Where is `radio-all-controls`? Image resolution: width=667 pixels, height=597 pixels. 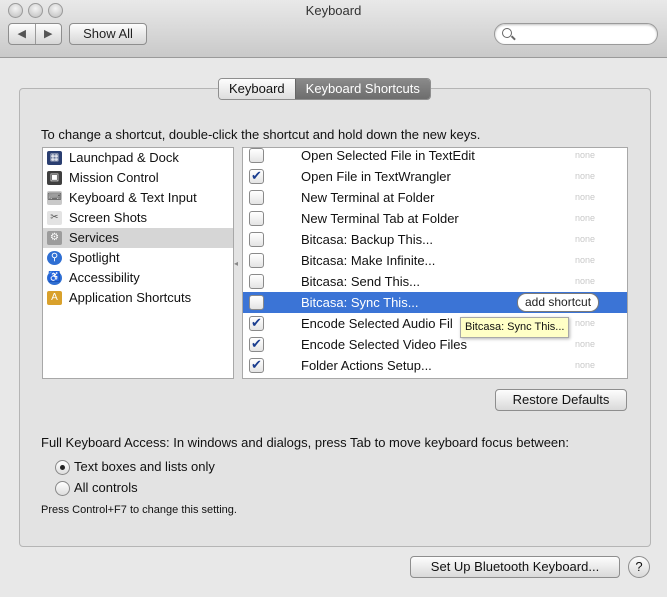
radio-all-controls is located at coordinates (62, 488).